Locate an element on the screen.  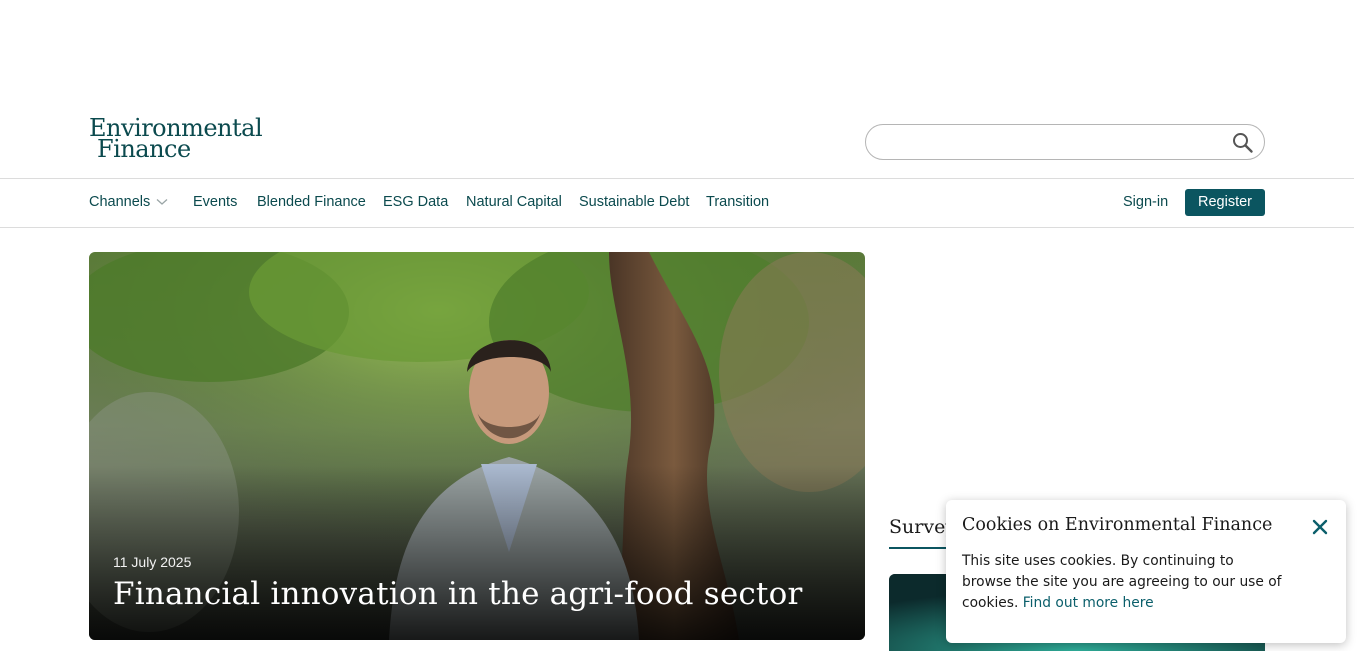
close-icon is located at coordinates (1320, 527).